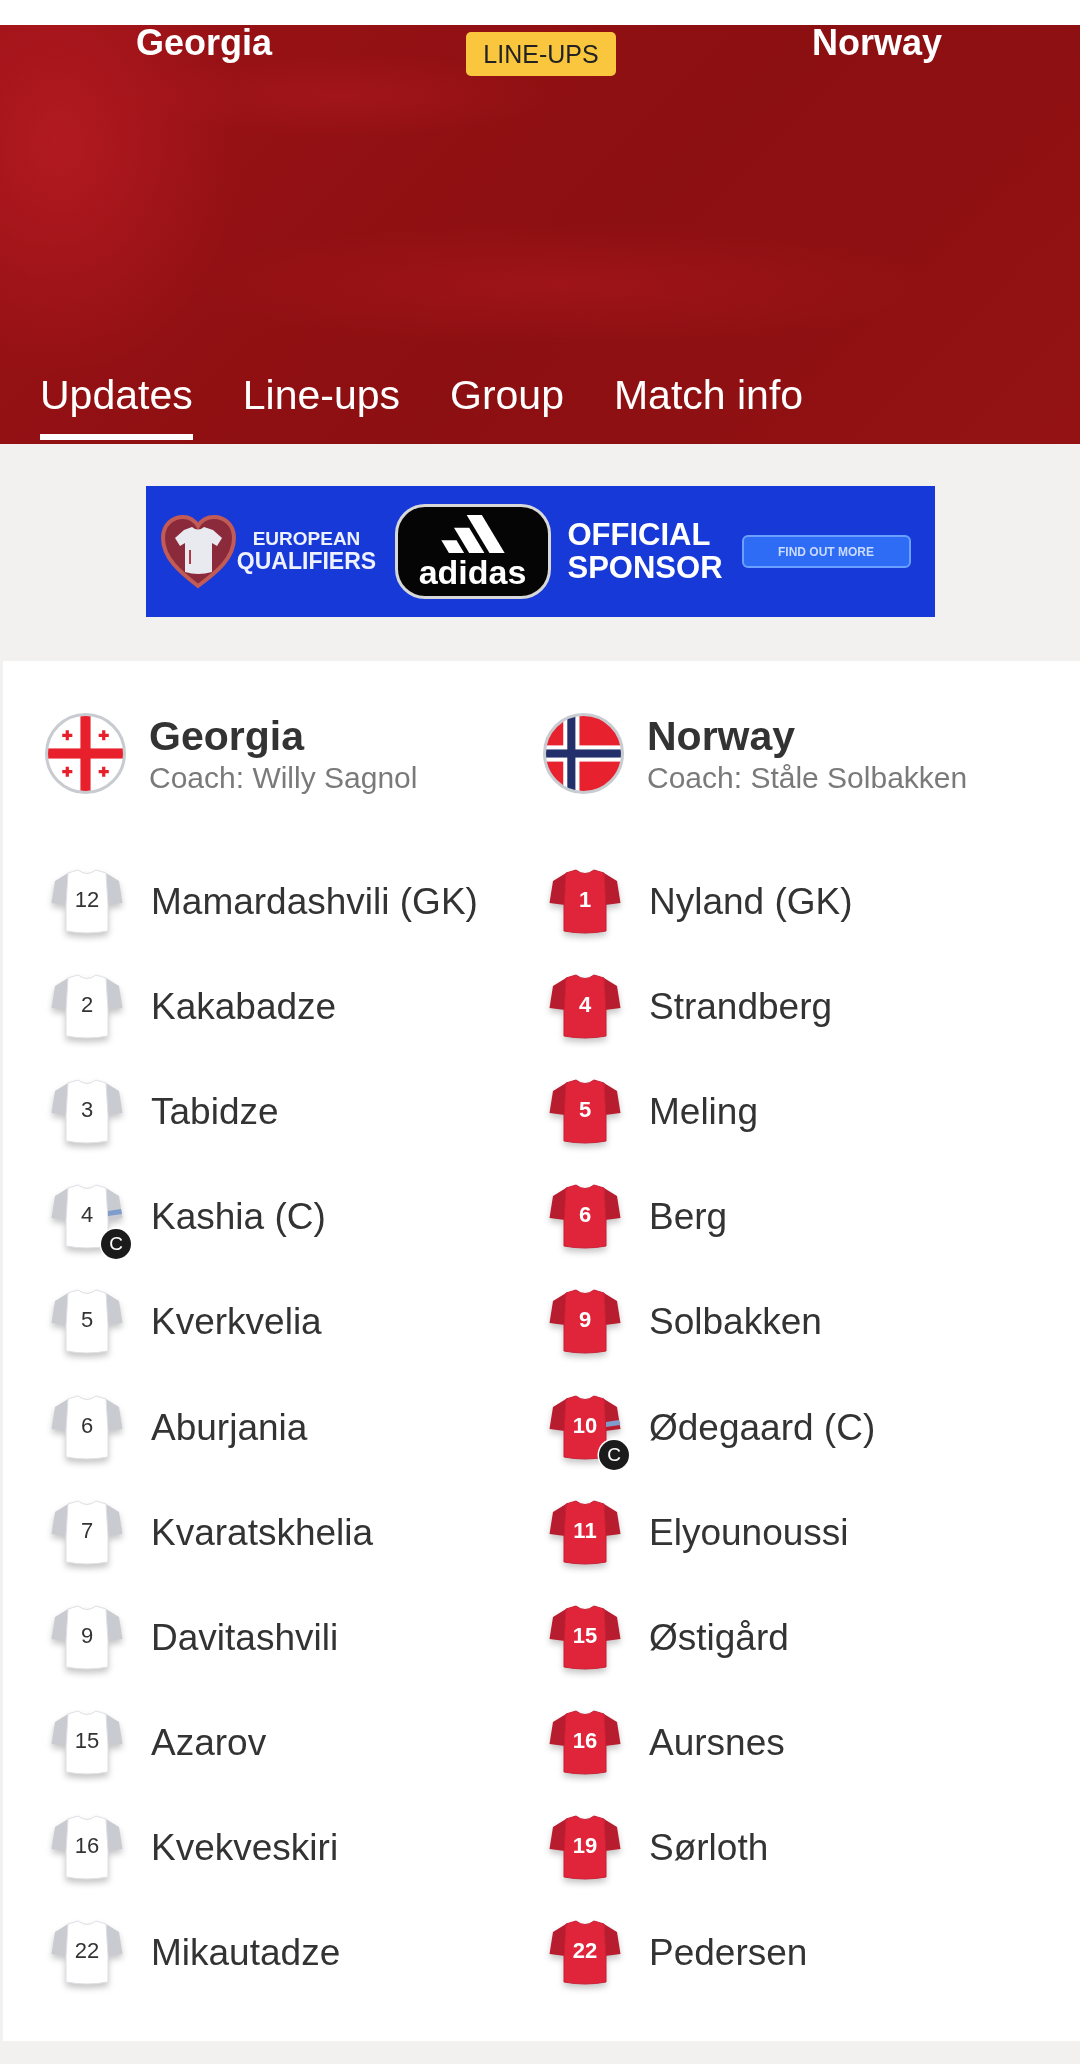 The image size is (1080, 2064). I want to click on qualifiers-wordmark: EUROPEAN QUALIFIERS, so click(306, 551).